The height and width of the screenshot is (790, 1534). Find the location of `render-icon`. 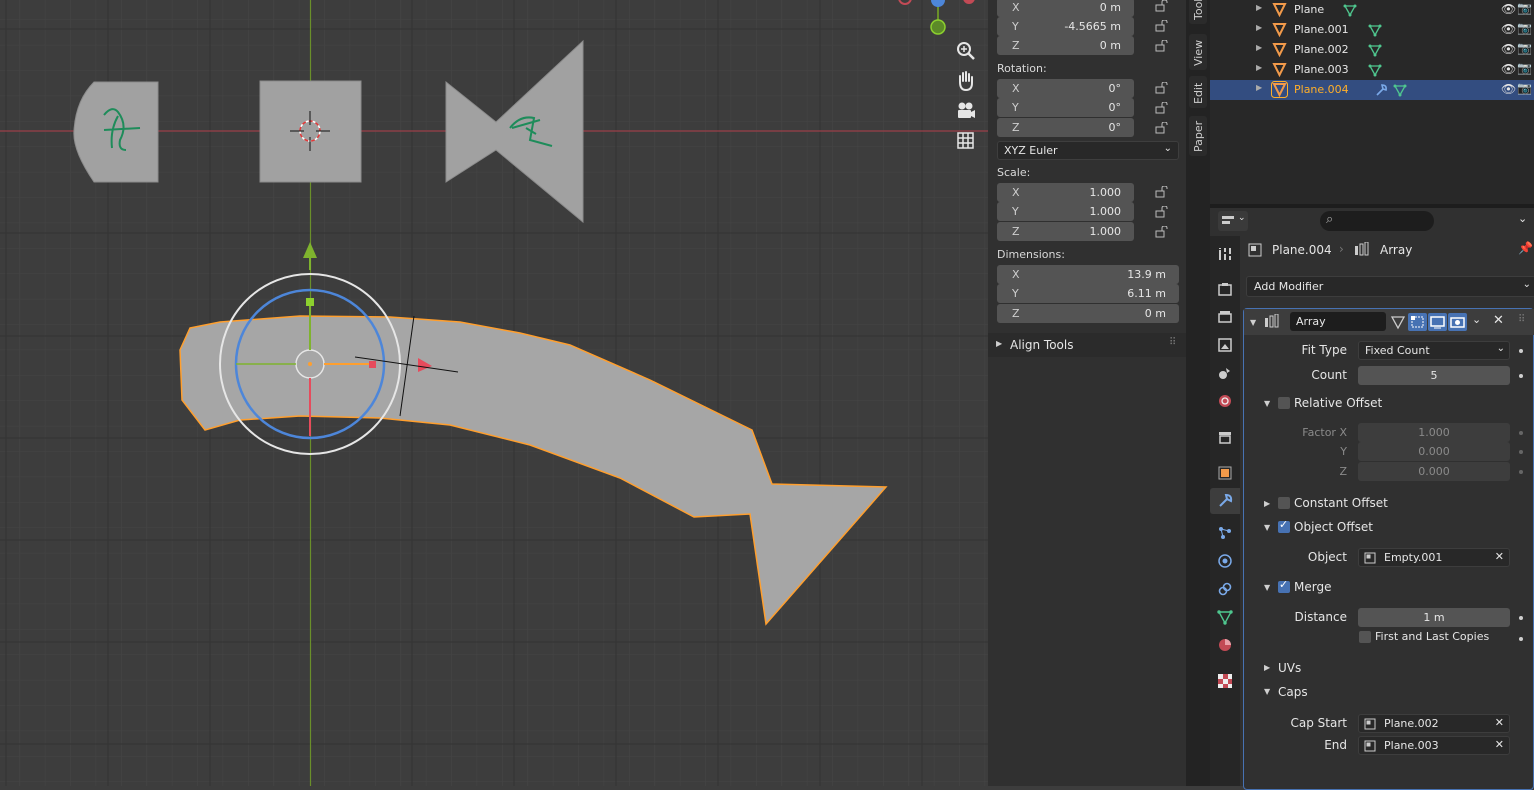

render-icon is located at coordinates (1225, 289).